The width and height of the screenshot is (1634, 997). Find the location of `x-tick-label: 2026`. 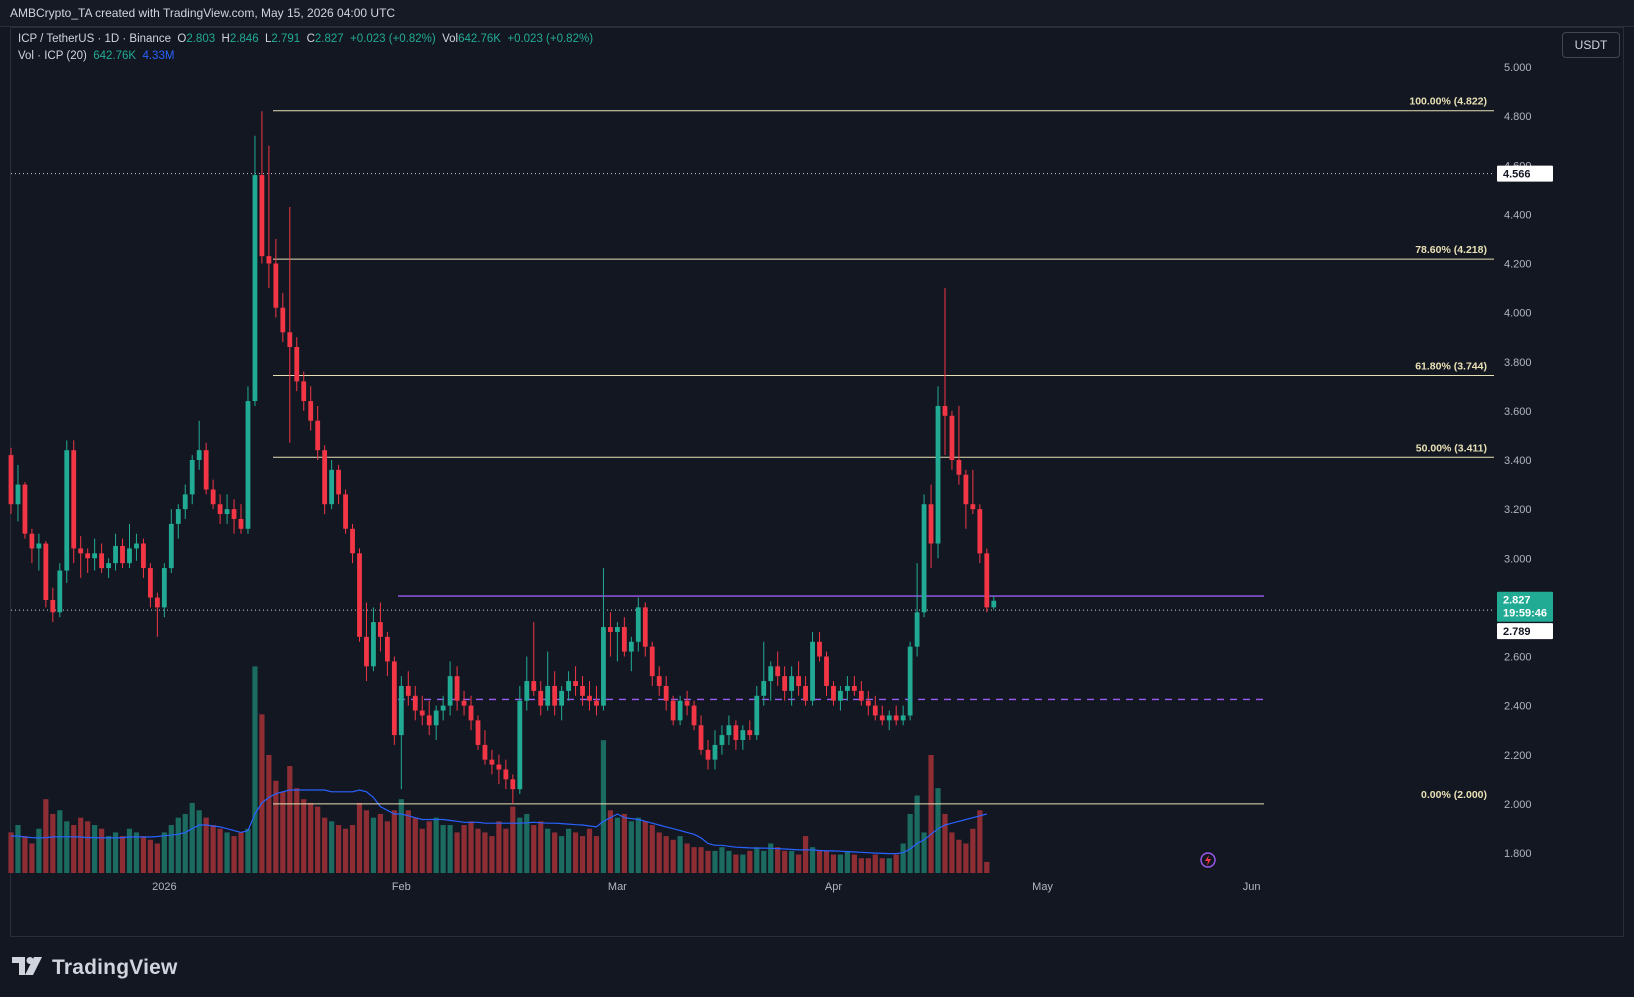

x-tick-label: 2026 is located at coordinates (164, 887).